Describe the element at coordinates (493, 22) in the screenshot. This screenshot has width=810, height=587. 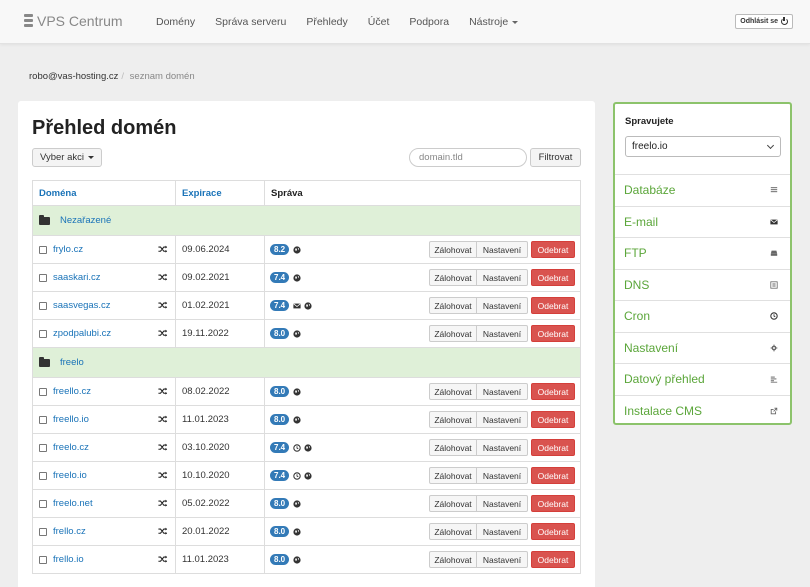
I see `nav-item-tools: Nástroje` at that location.